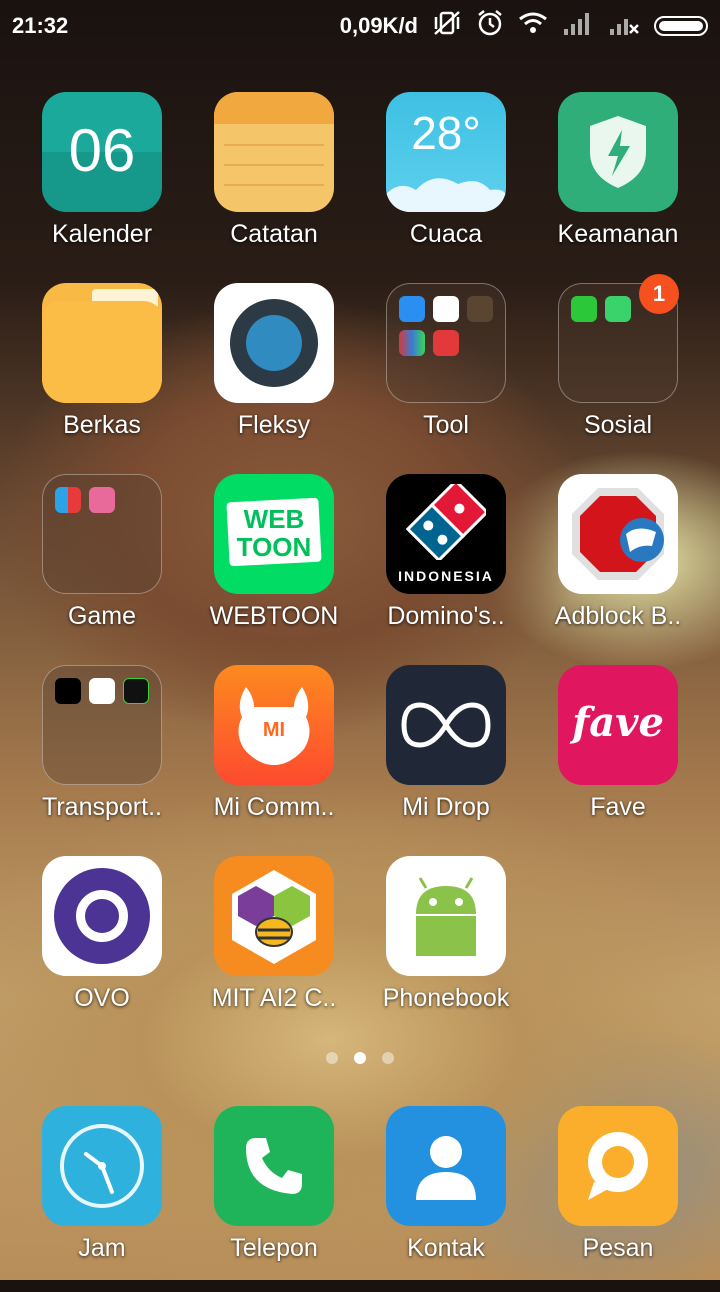  I want to click on signal-icon, so click(578, 26).